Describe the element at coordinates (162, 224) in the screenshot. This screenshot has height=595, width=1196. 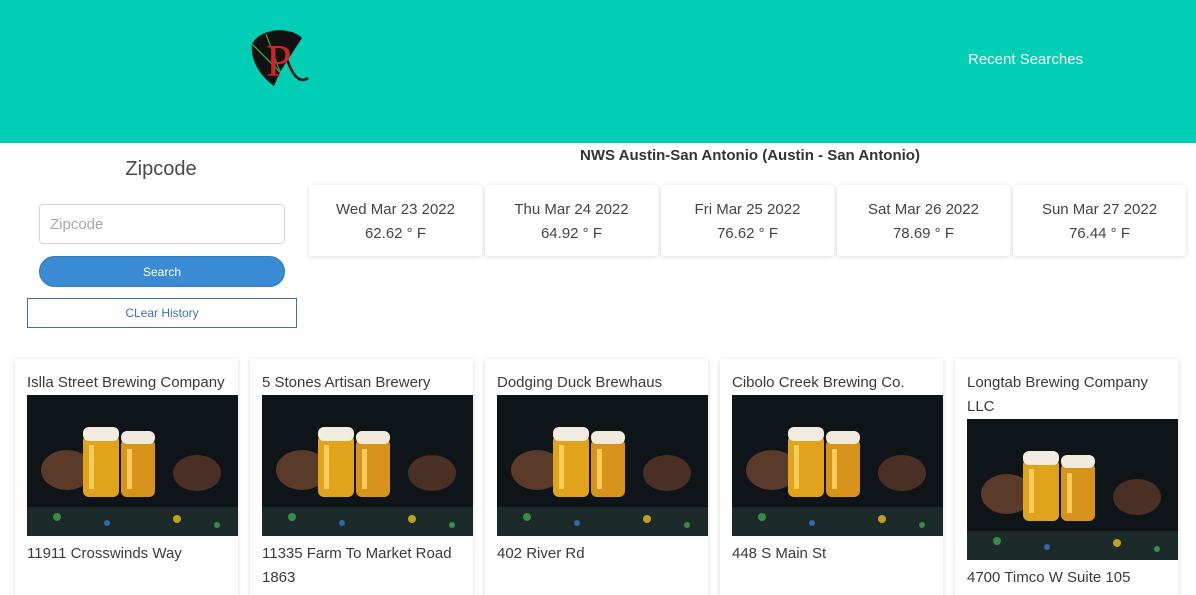
I see `zipcode-input` at that location.